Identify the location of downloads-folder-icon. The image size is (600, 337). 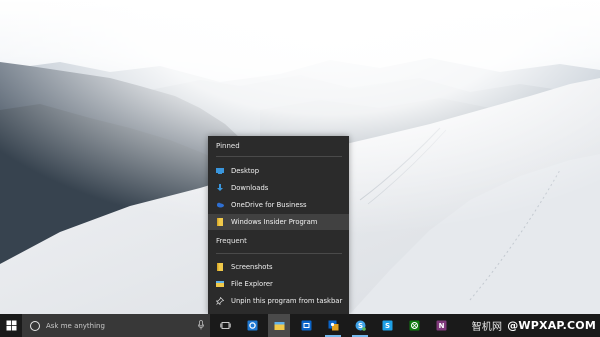
(220, 187).